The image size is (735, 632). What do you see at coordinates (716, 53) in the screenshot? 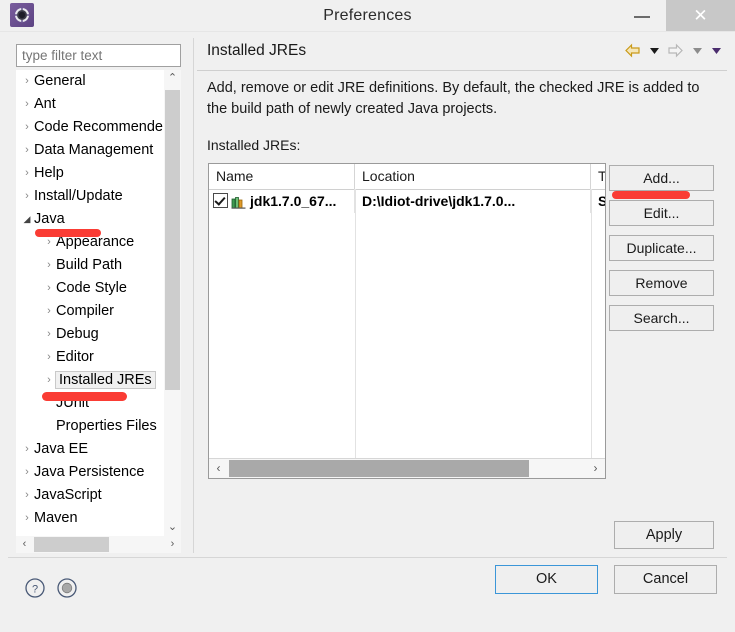
I see `more-menu-chevron-down-icon` at bounding box center [716, 53].